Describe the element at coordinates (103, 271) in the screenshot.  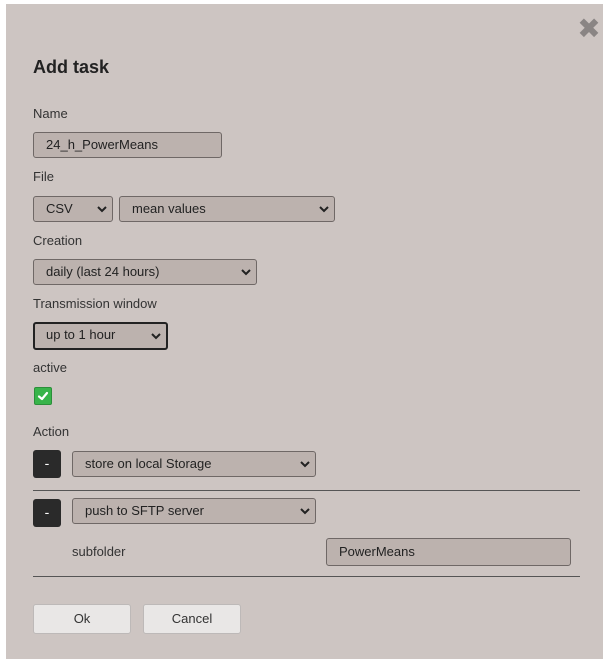
I see `creation-value: daily (last 24 hours)` at that location.